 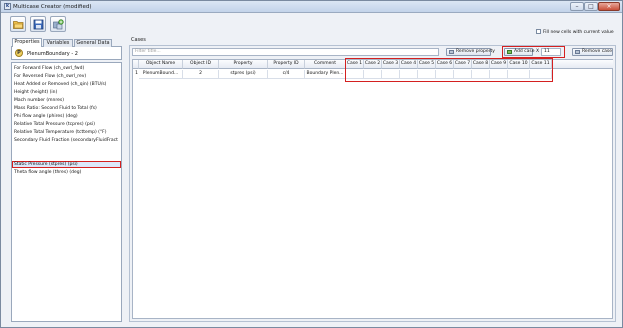 What do you see at coordinates (427, 64) in the screenshot?
I see `column-header: Case 5` at bounding box center [427, 64].